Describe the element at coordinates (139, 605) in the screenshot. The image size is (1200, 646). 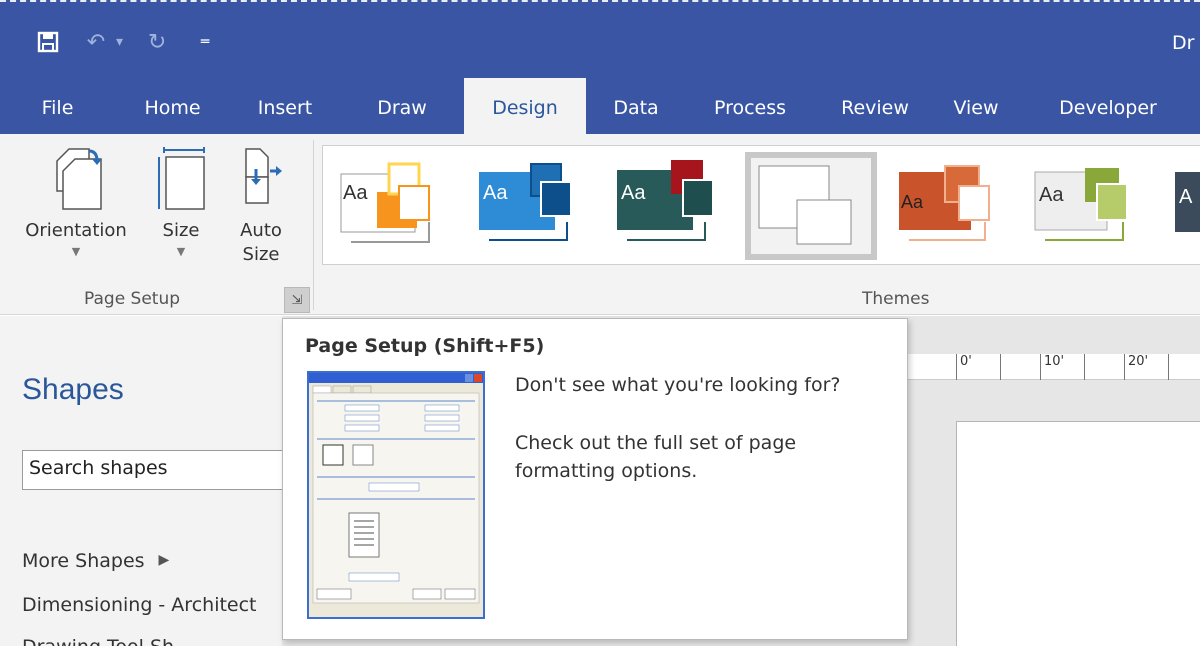
I see `stencil-item: Dimensioning - Architect` at that location.